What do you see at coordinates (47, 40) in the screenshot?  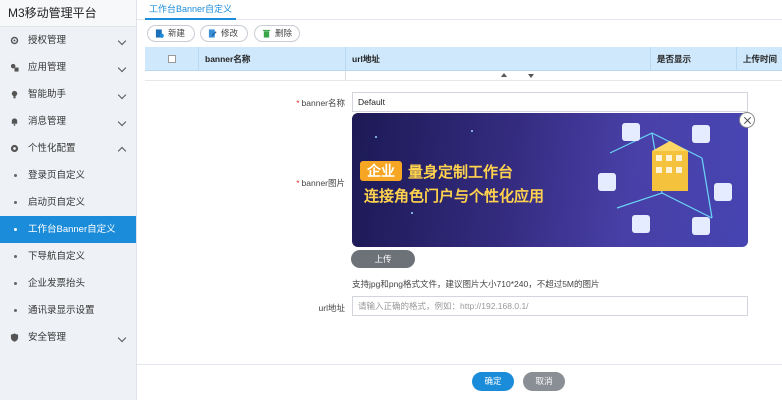 I see `sidebar-item-label: 授权管理` at bounding box center [47, 40].